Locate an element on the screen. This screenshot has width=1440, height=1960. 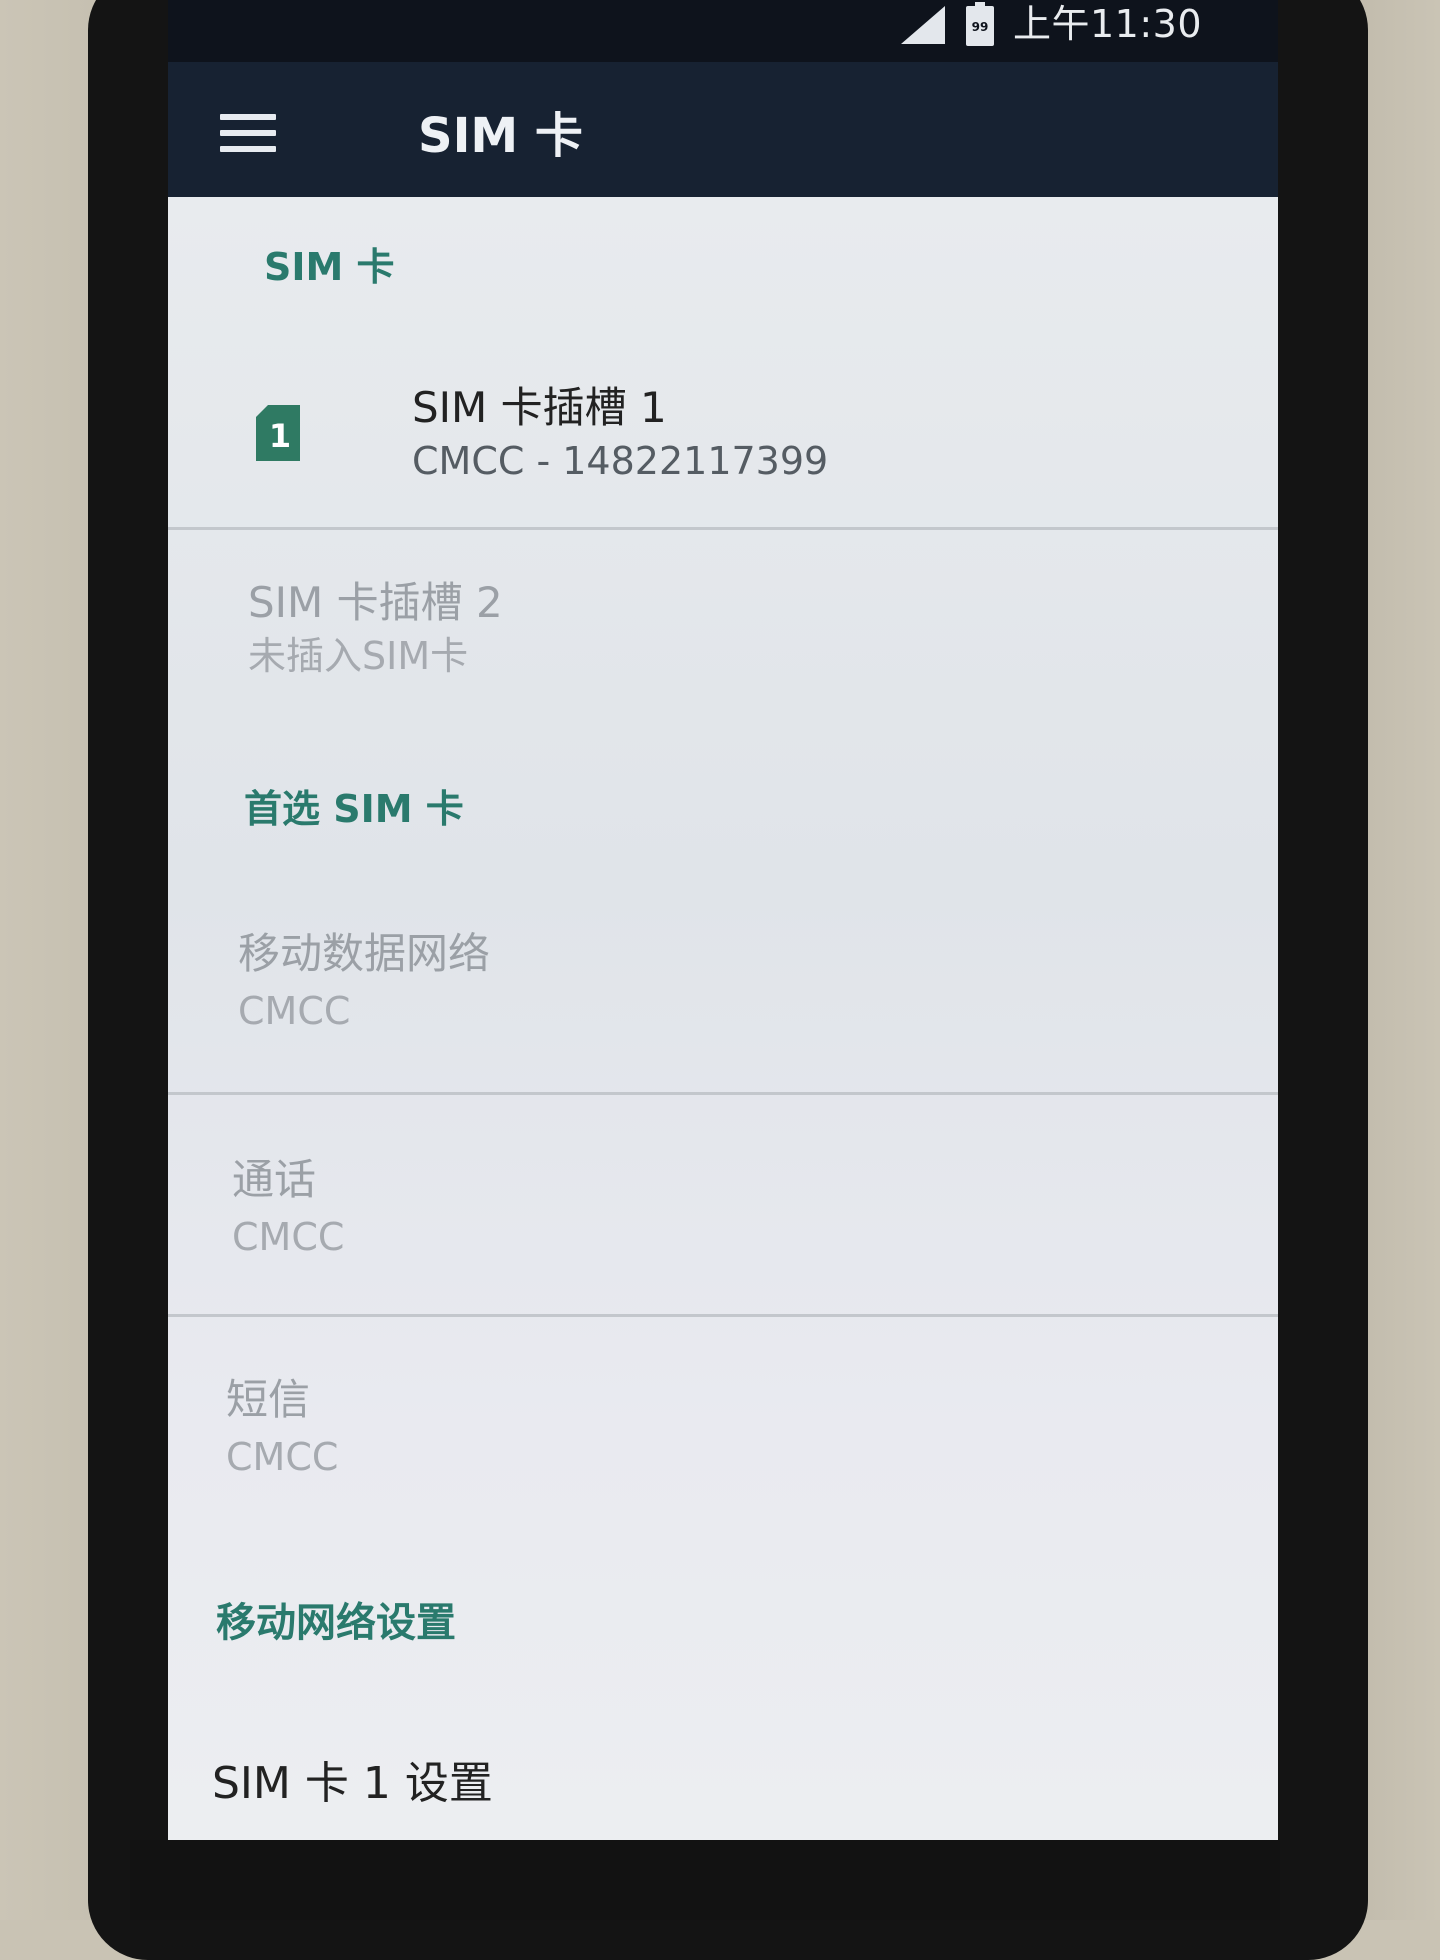
sim-1-settings-title: SIM 卡 1 设置 is located at coordinates (352, 1783).